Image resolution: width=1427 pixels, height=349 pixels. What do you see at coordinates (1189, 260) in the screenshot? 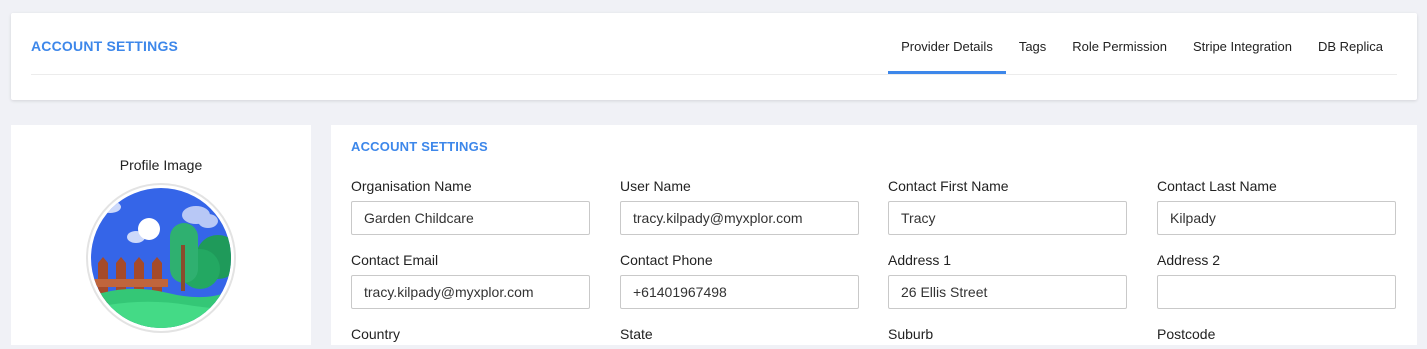
I see `address-2-label: Address 2` at bounding box center [1189, 260].